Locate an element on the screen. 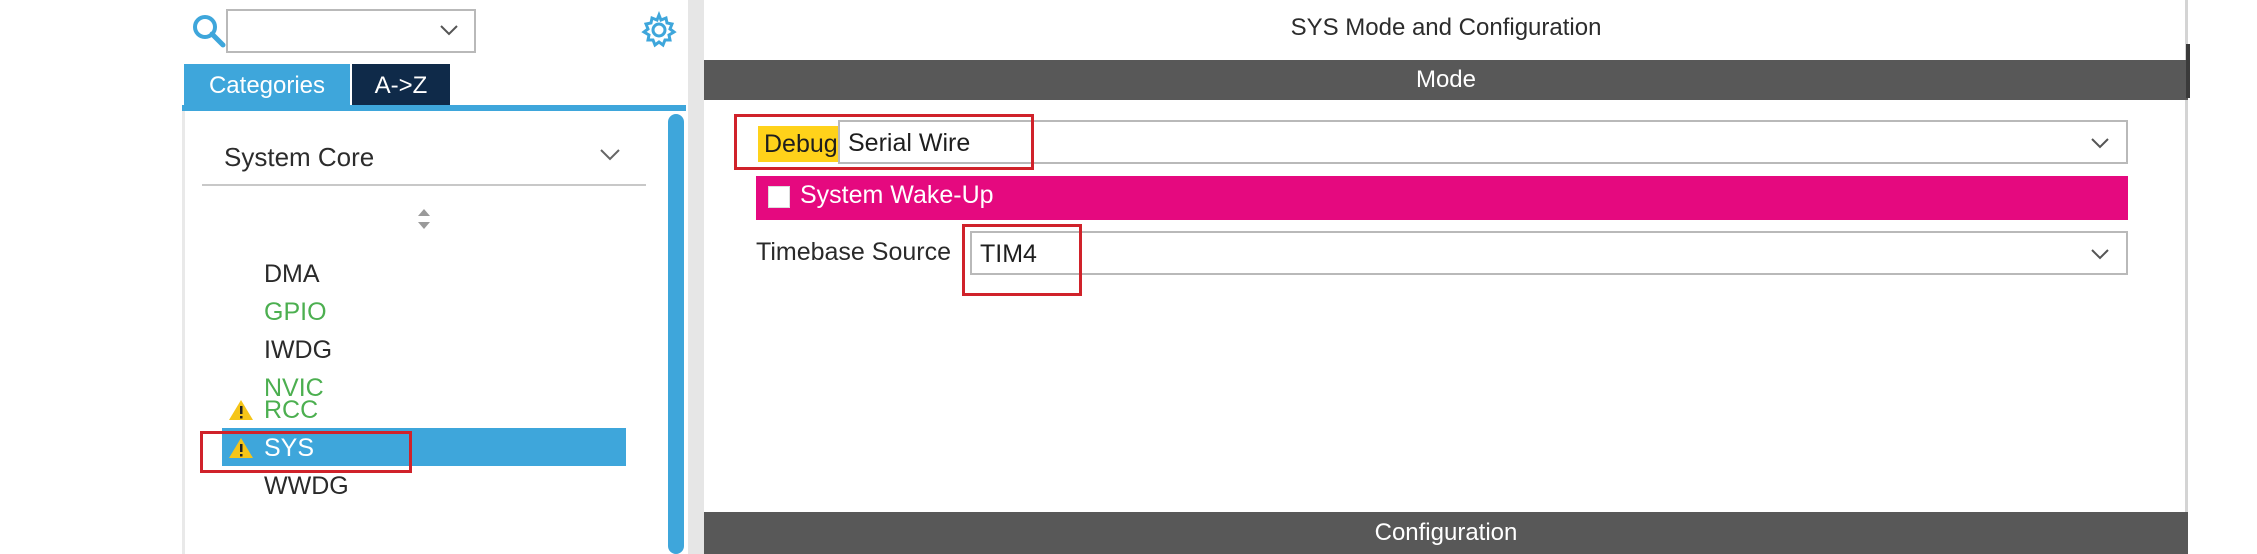 This screenshot has height=554, width=2257. panel-divider is located at coordinates (696, 277).